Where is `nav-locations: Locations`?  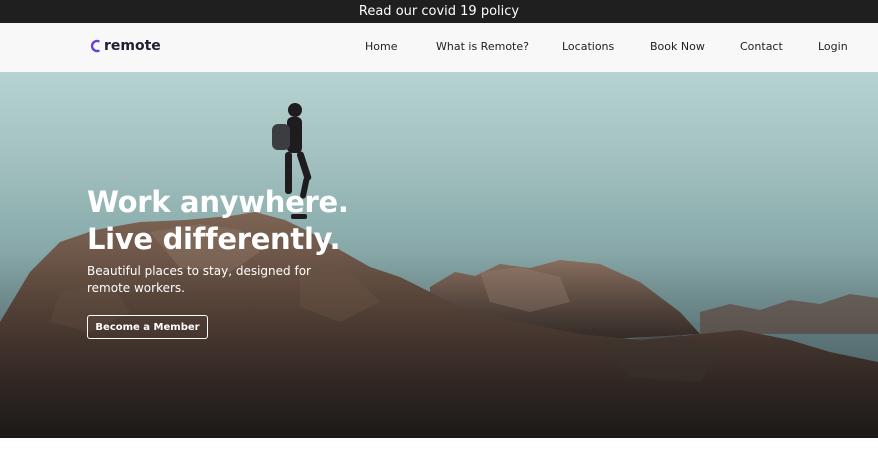
nav-locations: Locations is located at coordinates (588, 46).